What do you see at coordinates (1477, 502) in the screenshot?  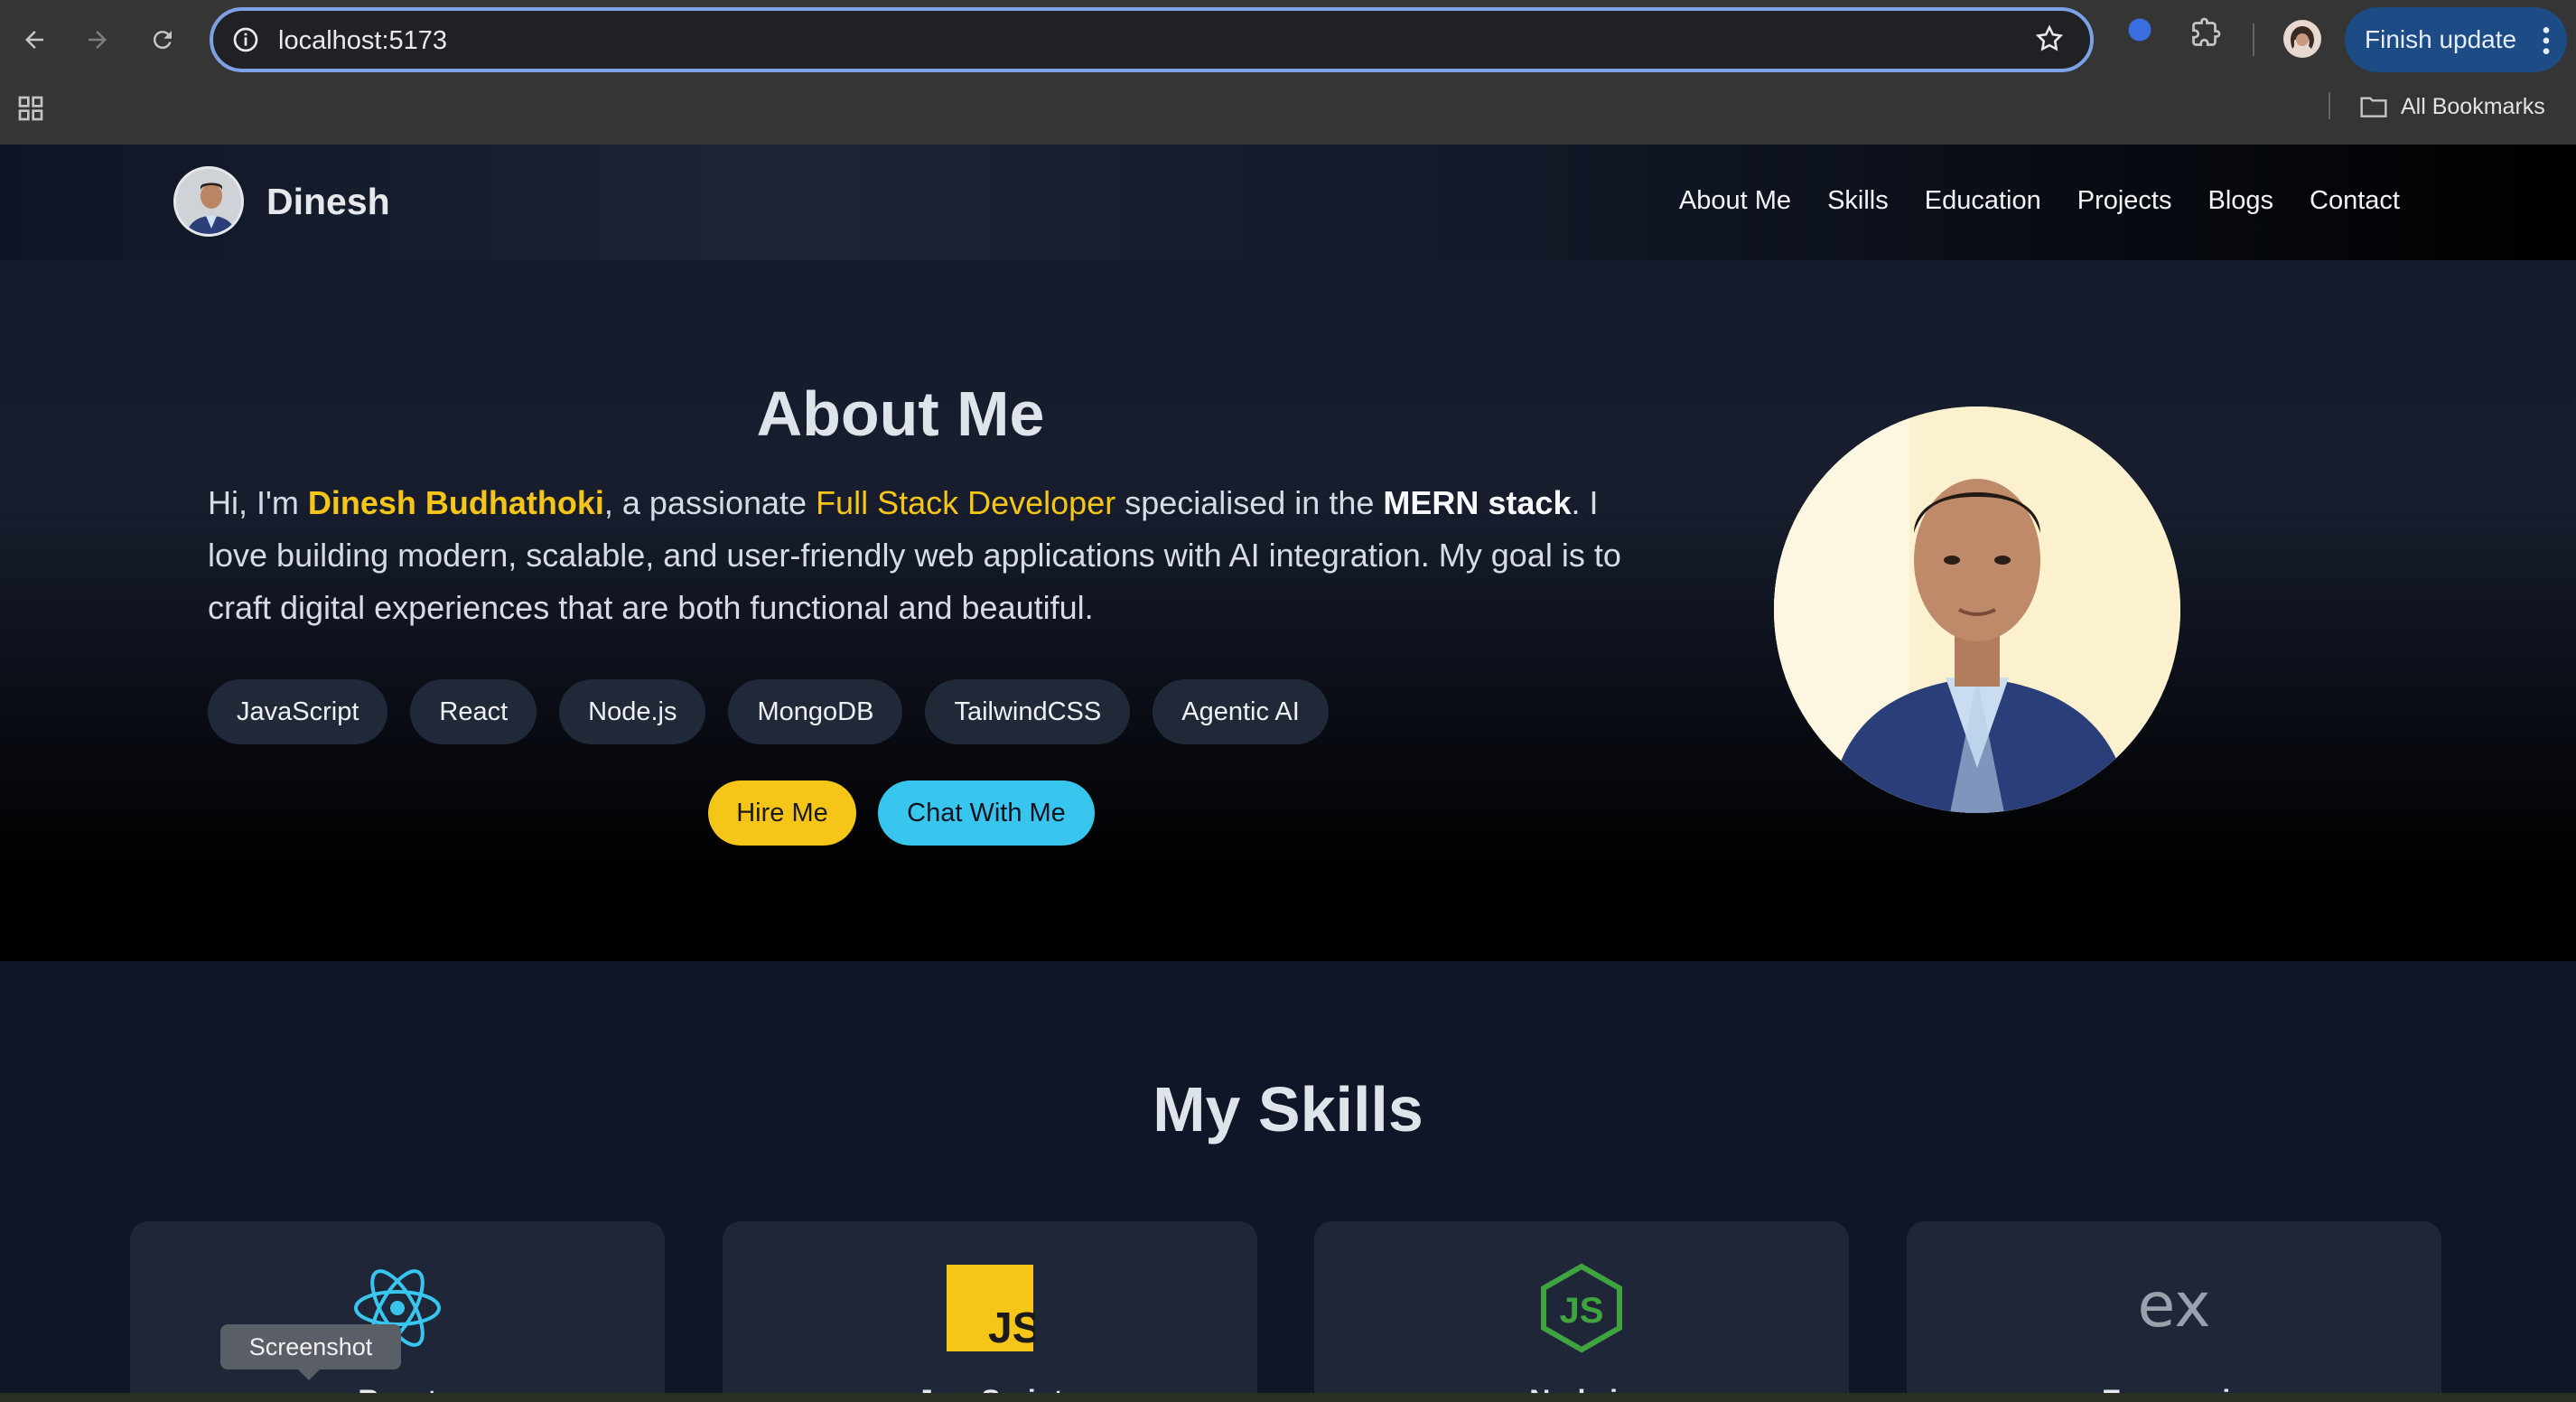 I see `stack-text: MERN stack` at bounding box center [1477, 502].